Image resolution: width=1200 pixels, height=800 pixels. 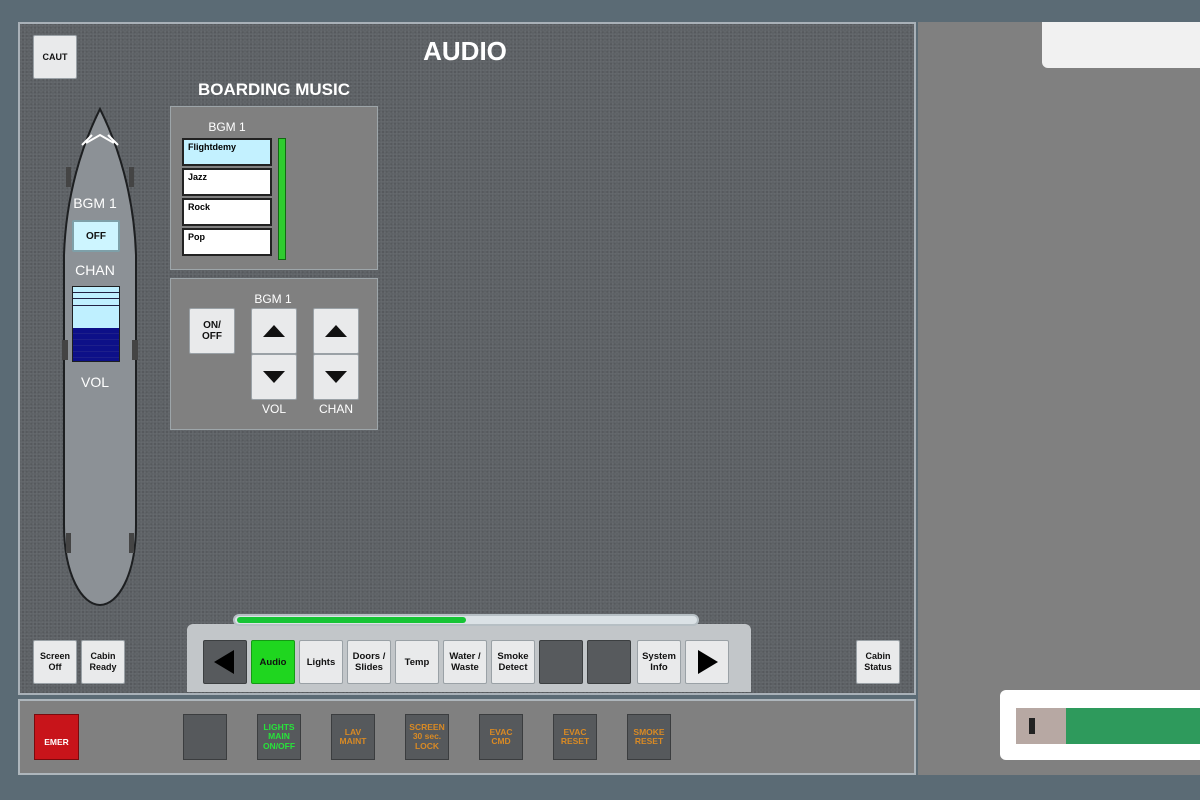 I want to click on channel-down-button, so click(x=336, y=377).